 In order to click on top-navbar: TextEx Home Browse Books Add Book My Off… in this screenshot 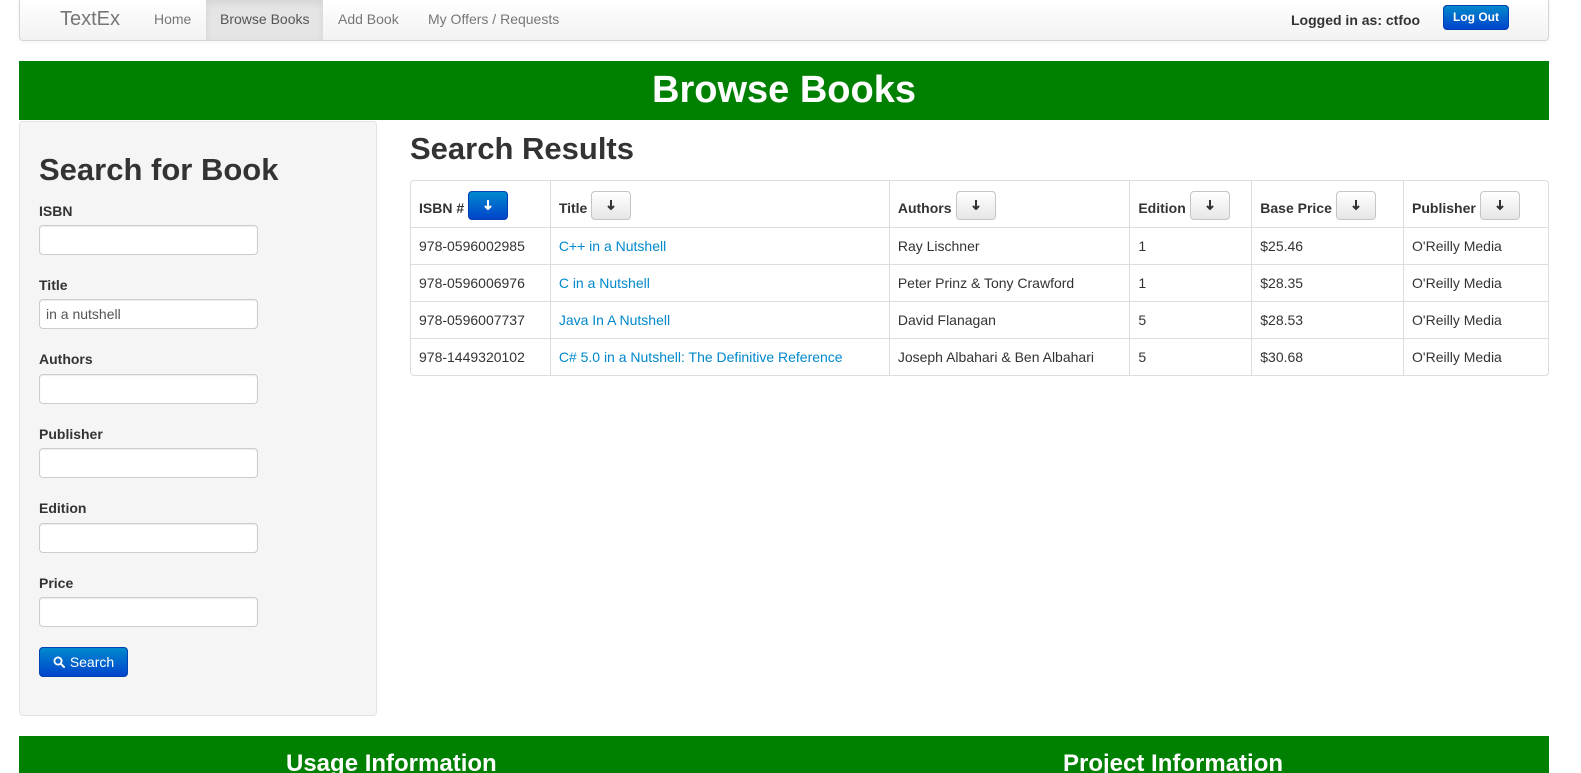, I will do `click(784, 20)`.